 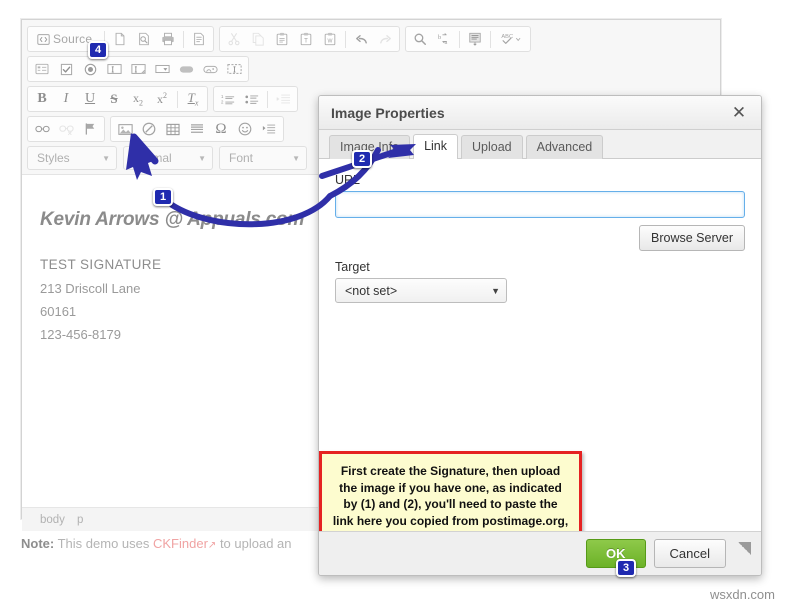 What do you see at coordinates (228, 99) in the screenshot?
I see `numbered-list-button: 12` at bounding box center [228, 99].